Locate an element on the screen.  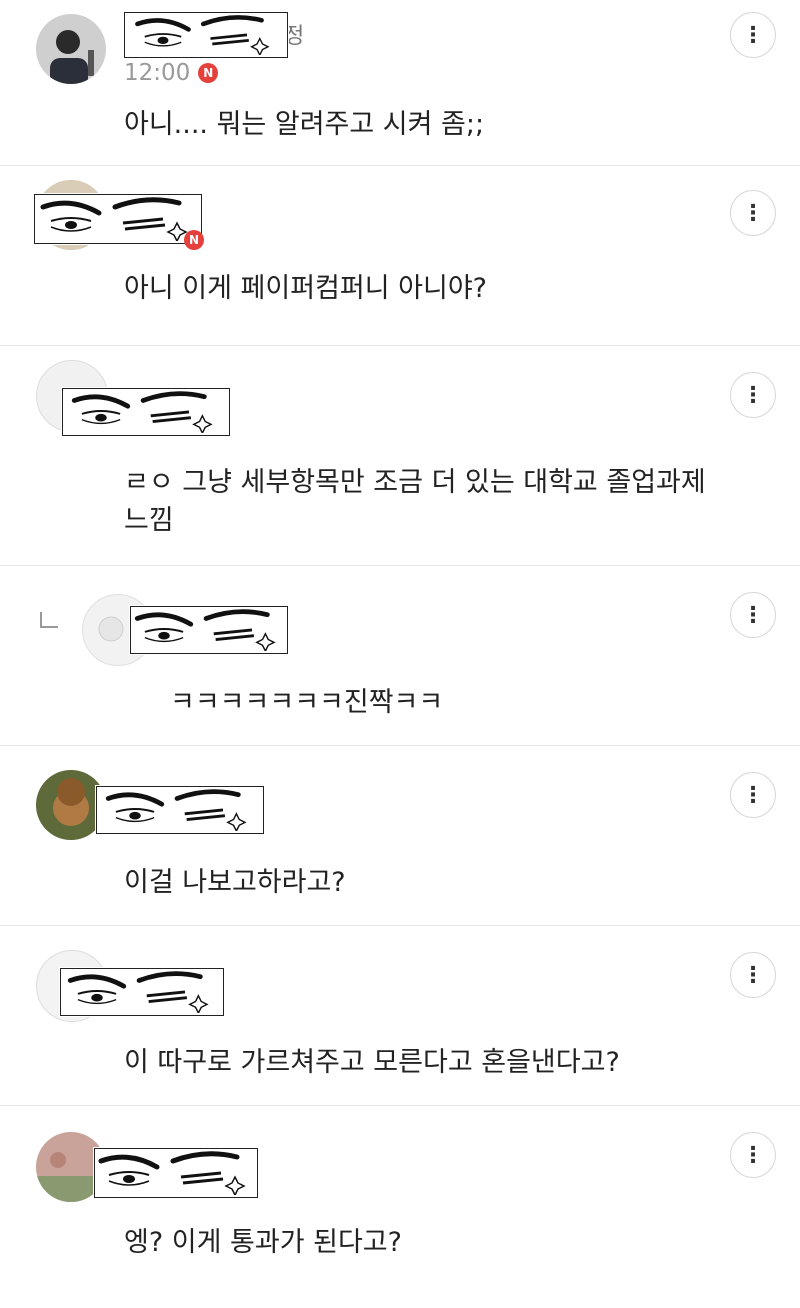
comment-text: 이걸 나보고하라고? is located at coordinates (235, 882).